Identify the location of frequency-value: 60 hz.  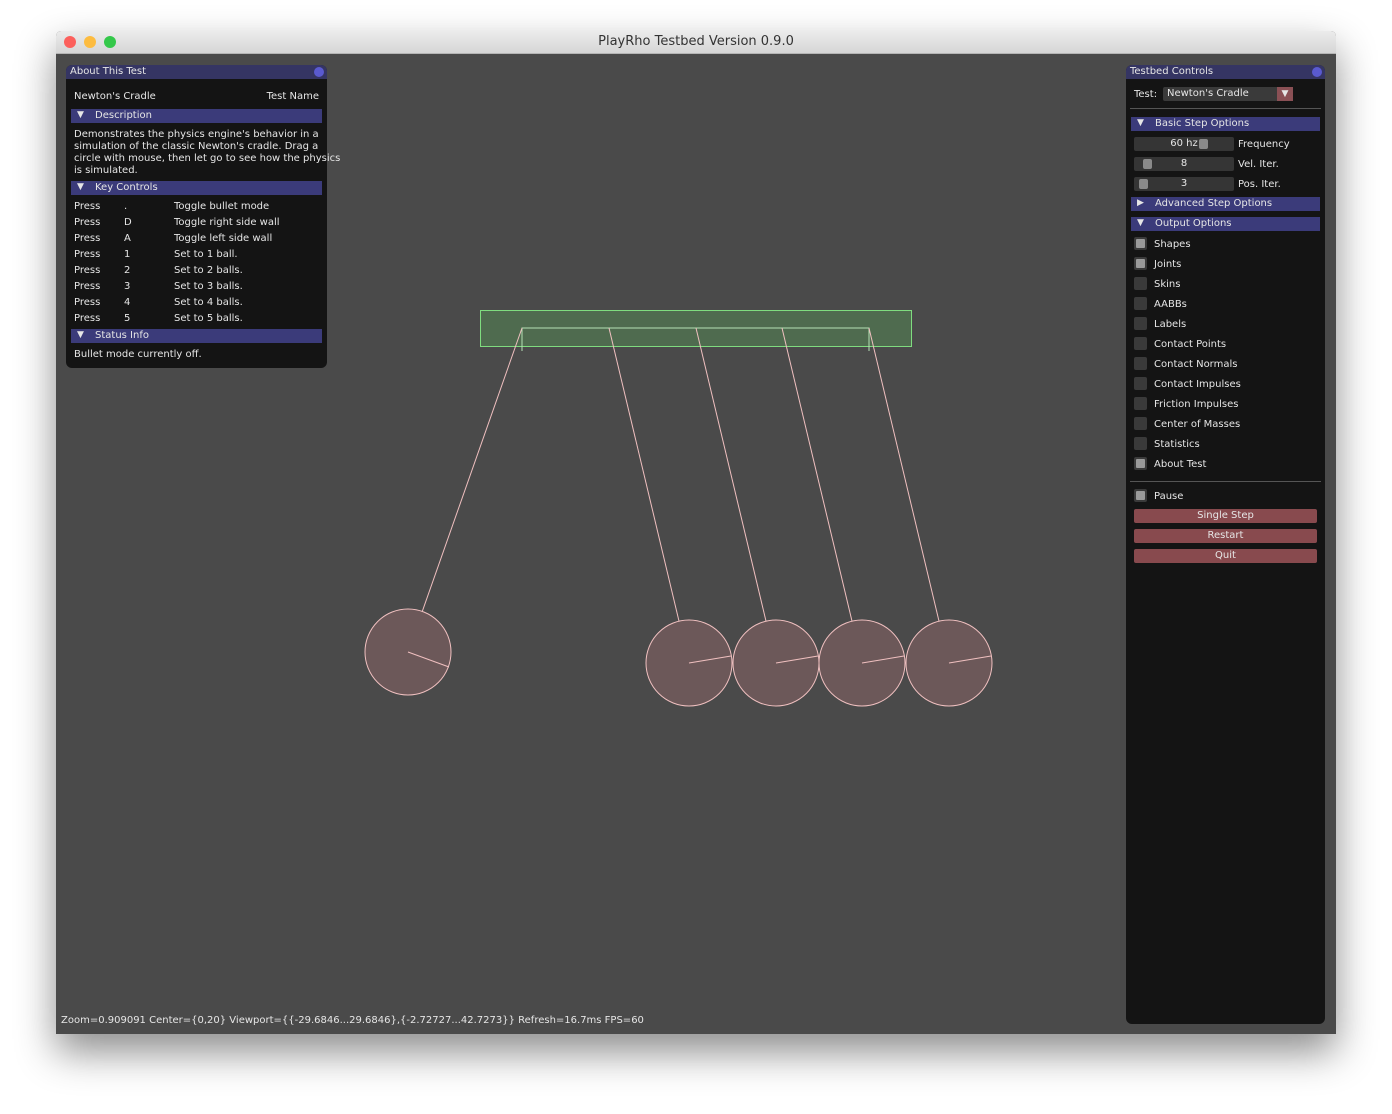
(1184, 143).